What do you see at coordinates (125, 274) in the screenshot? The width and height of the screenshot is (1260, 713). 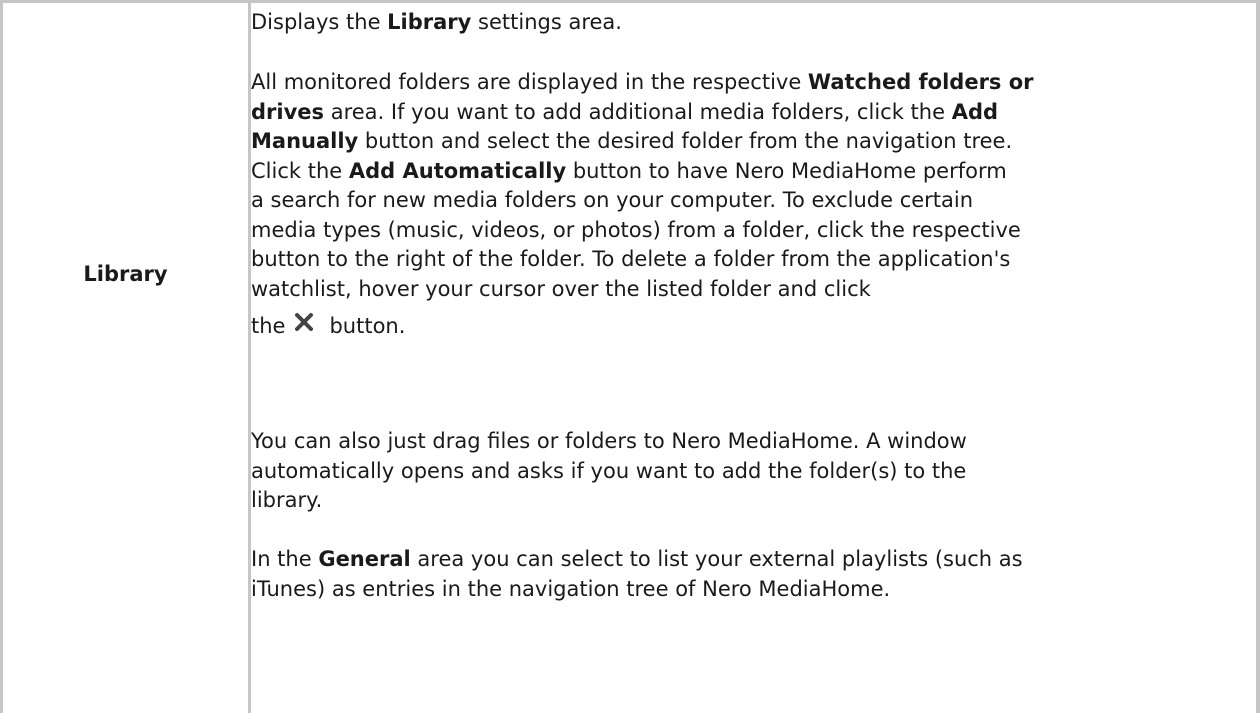 I see `row-label: Library` at bounding box center [125, 274].